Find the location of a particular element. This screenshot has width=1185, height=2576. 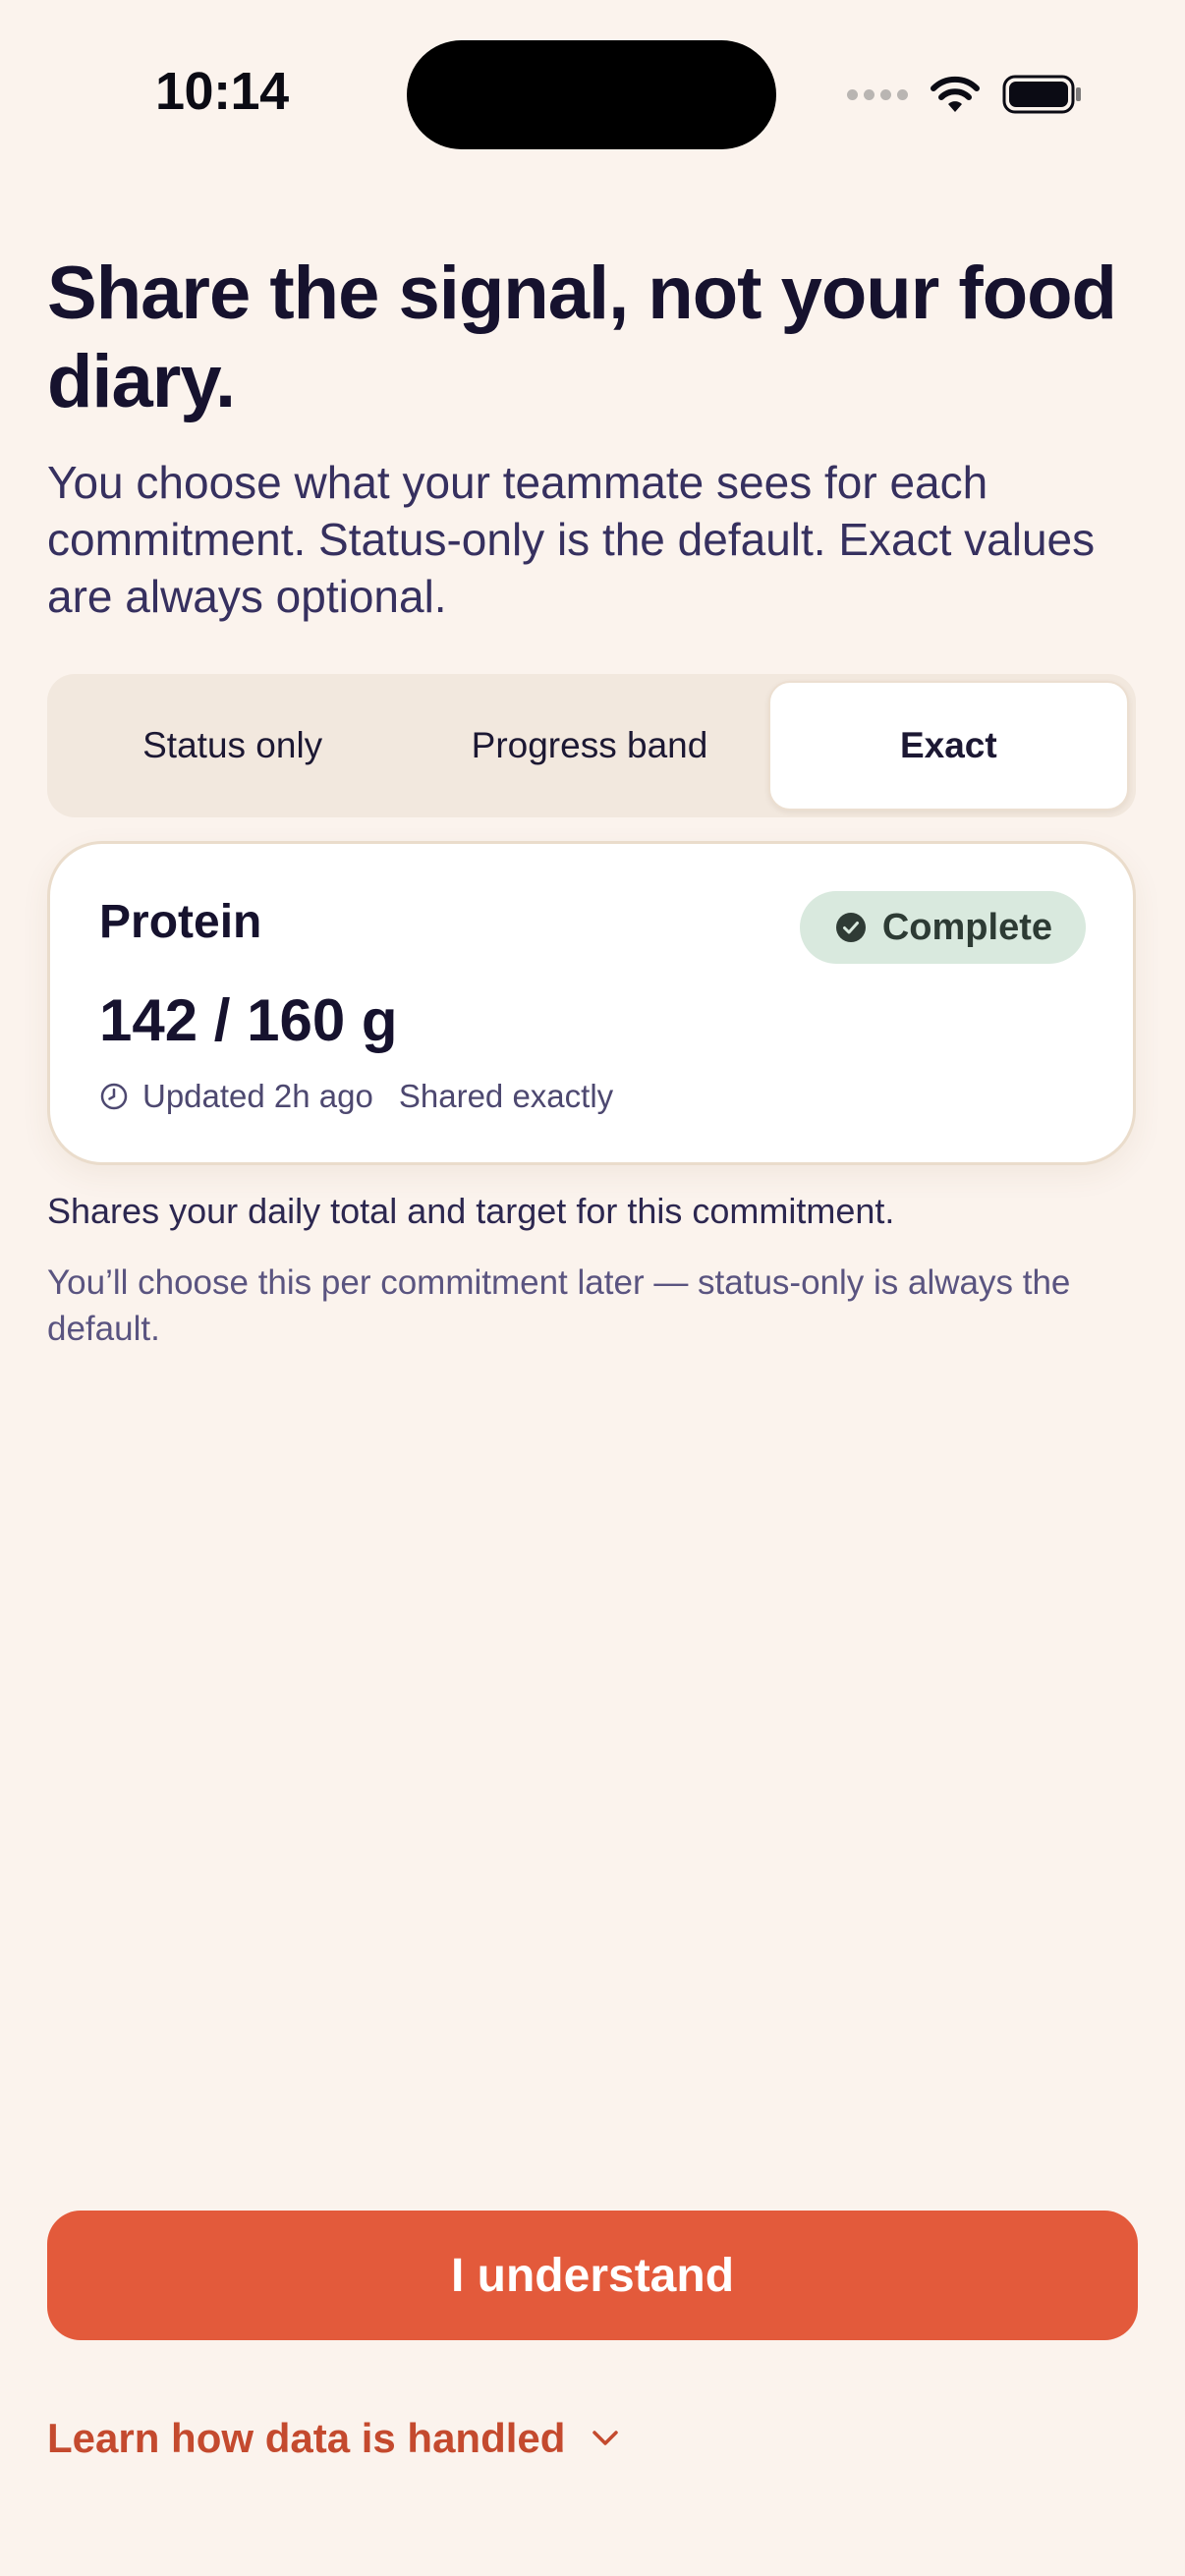

status-badge-label: Complete is located at coordinates (967, 927).